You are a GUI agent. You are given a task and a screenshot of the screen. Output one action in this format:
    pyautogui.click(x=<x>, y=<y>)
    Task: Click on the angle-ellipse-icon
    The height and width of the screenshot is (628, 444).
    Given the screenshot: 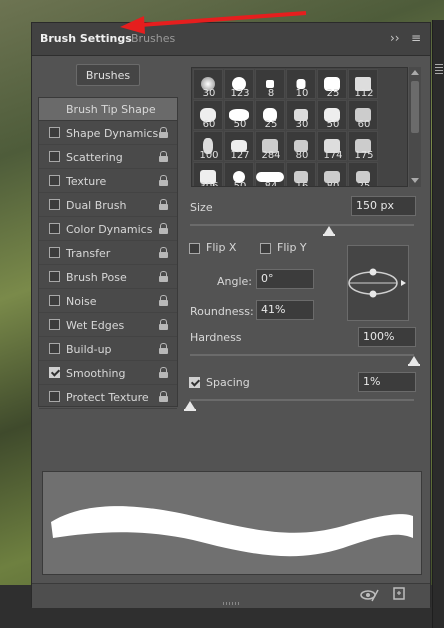 What is the action you would take?
    pyautogui.click(x=378, y=283)
    